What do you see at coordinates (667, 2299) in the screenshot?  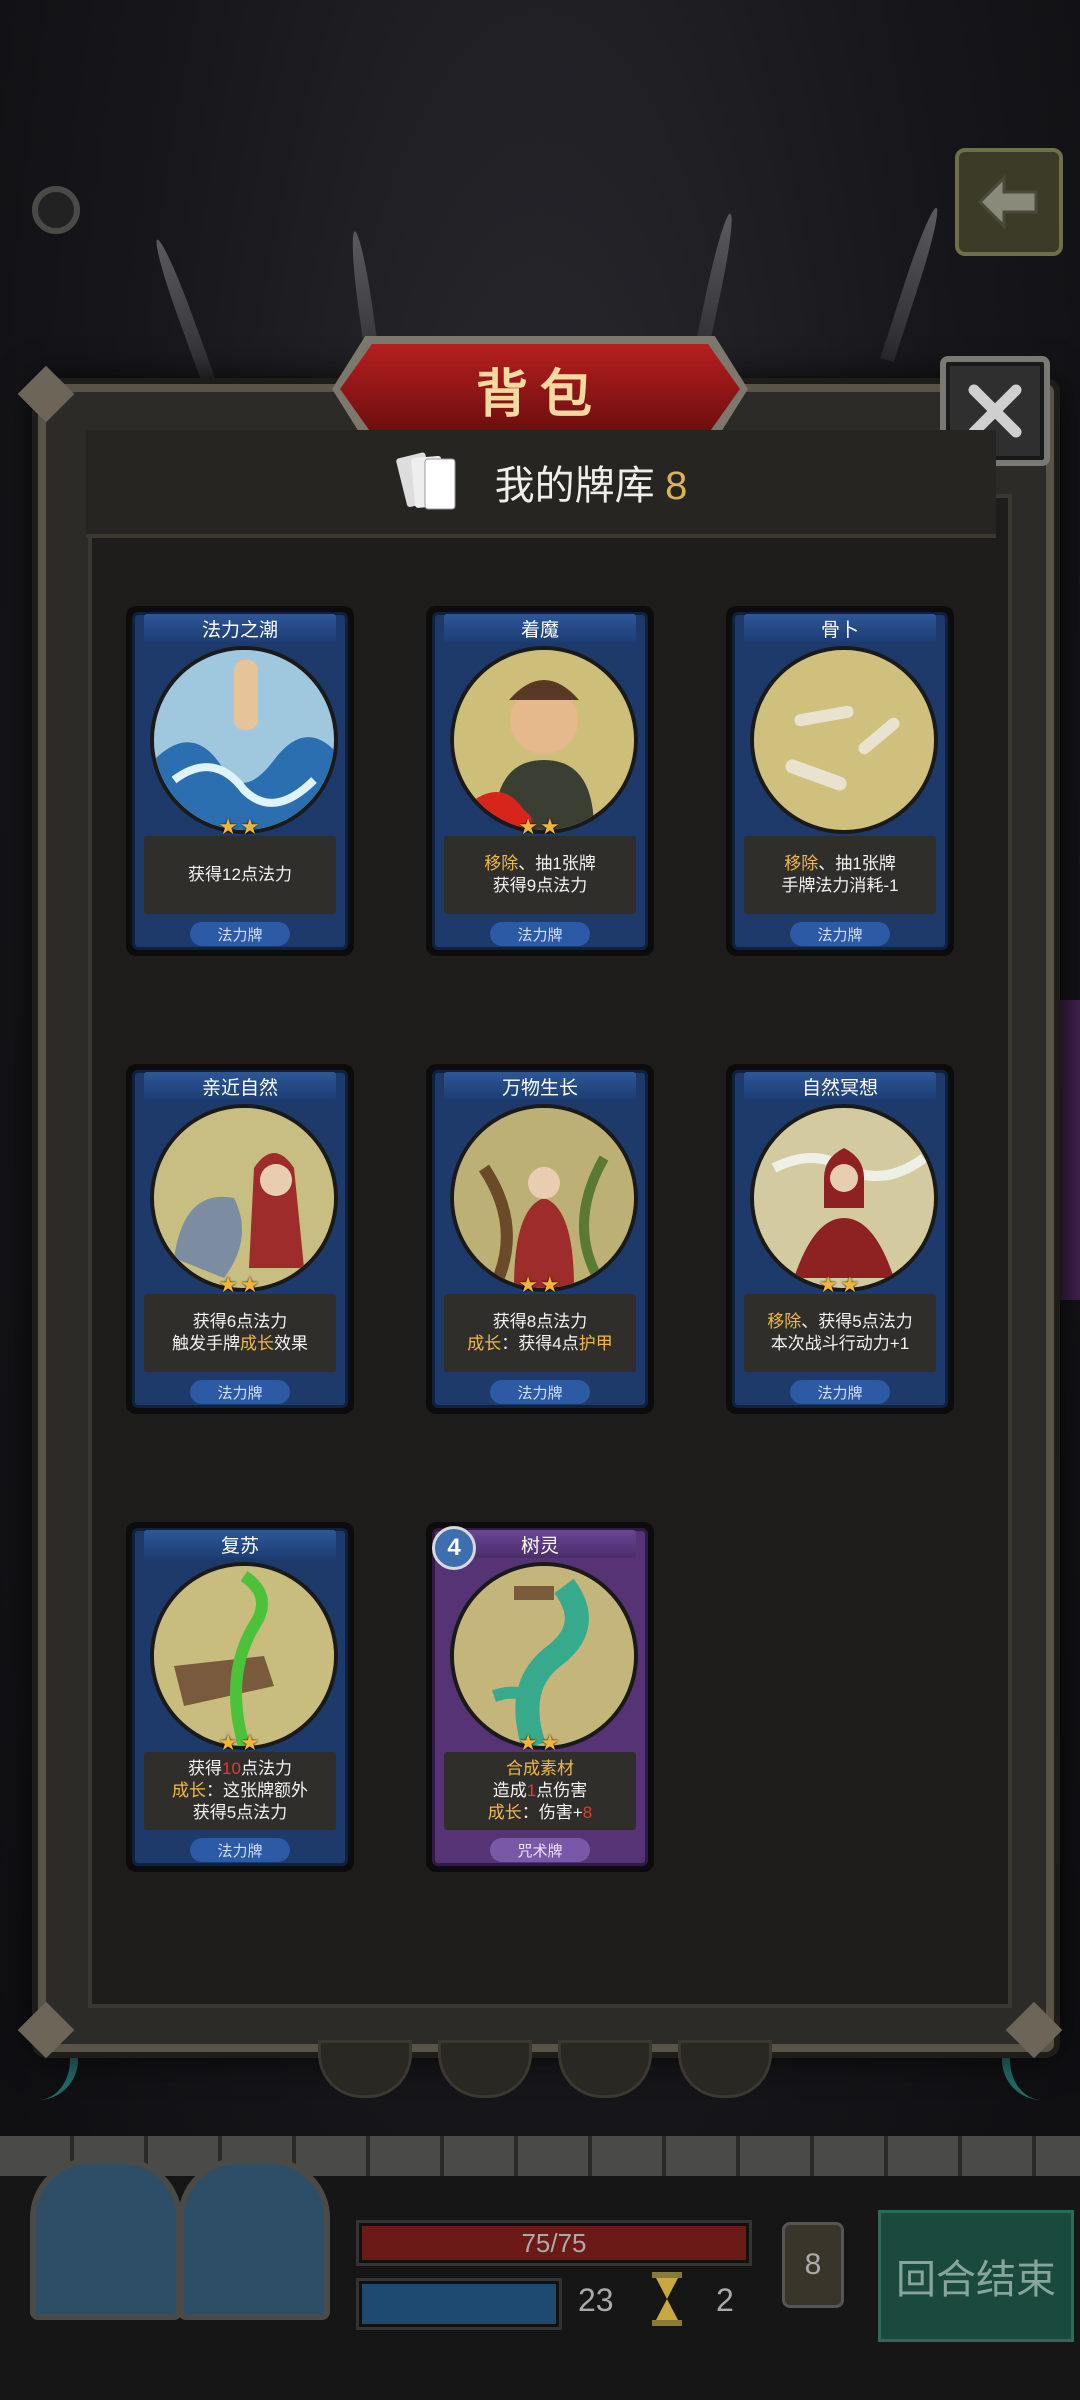 I see `hourglass-icon` at bounding box center [667, 2299].